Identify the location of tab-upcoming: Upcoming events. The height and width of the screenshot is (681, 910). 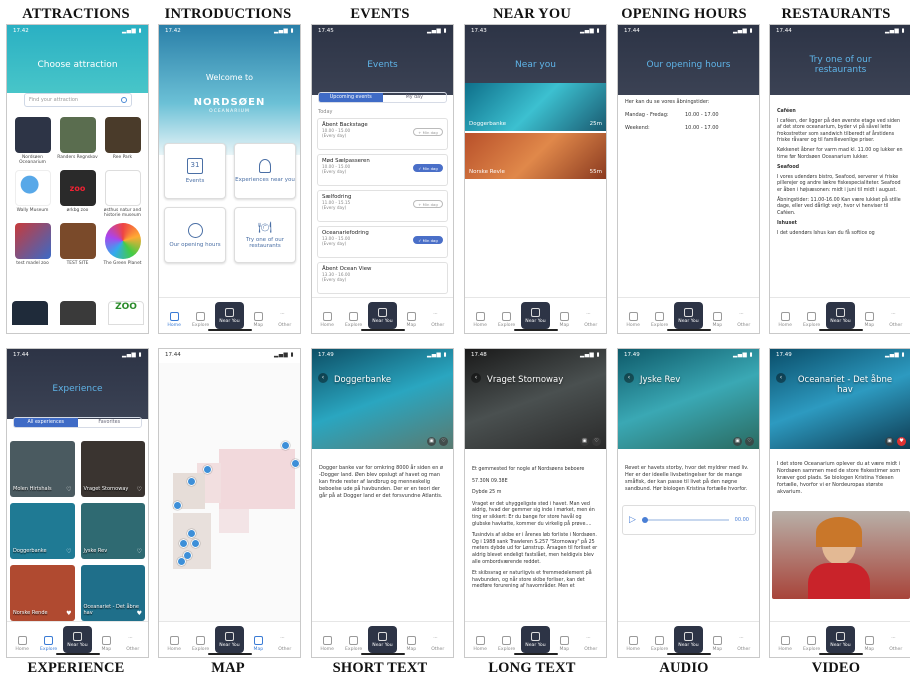
(351, 97).